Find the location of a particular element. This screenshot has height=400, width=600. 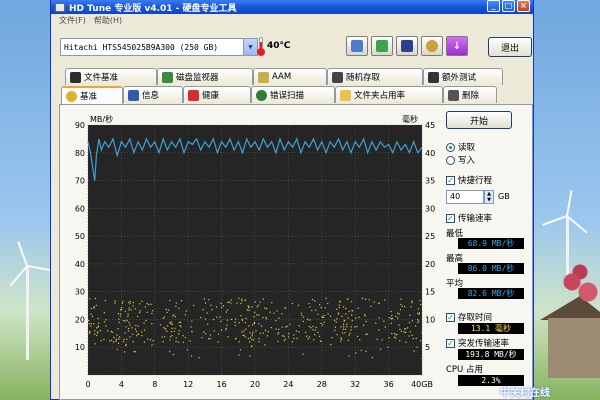

check-access: ✓ 存取时间 is located at coordinates (469, 317).